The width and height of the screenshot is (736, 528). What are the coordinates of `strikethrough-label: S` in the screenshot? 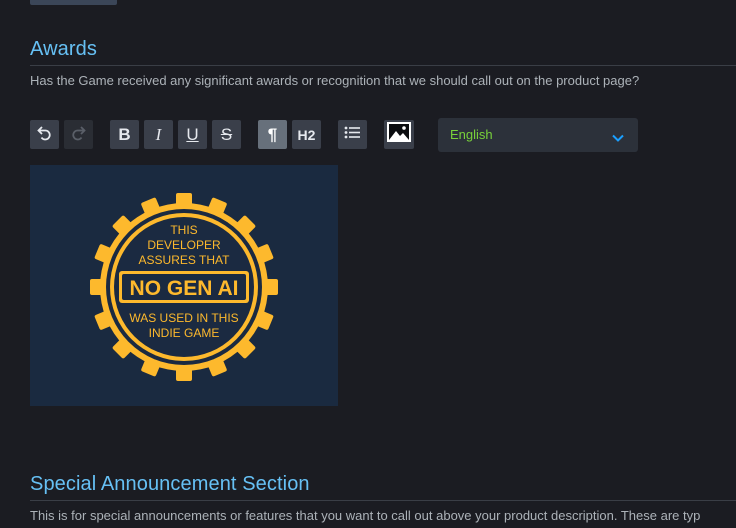 It's located at (226, 134).